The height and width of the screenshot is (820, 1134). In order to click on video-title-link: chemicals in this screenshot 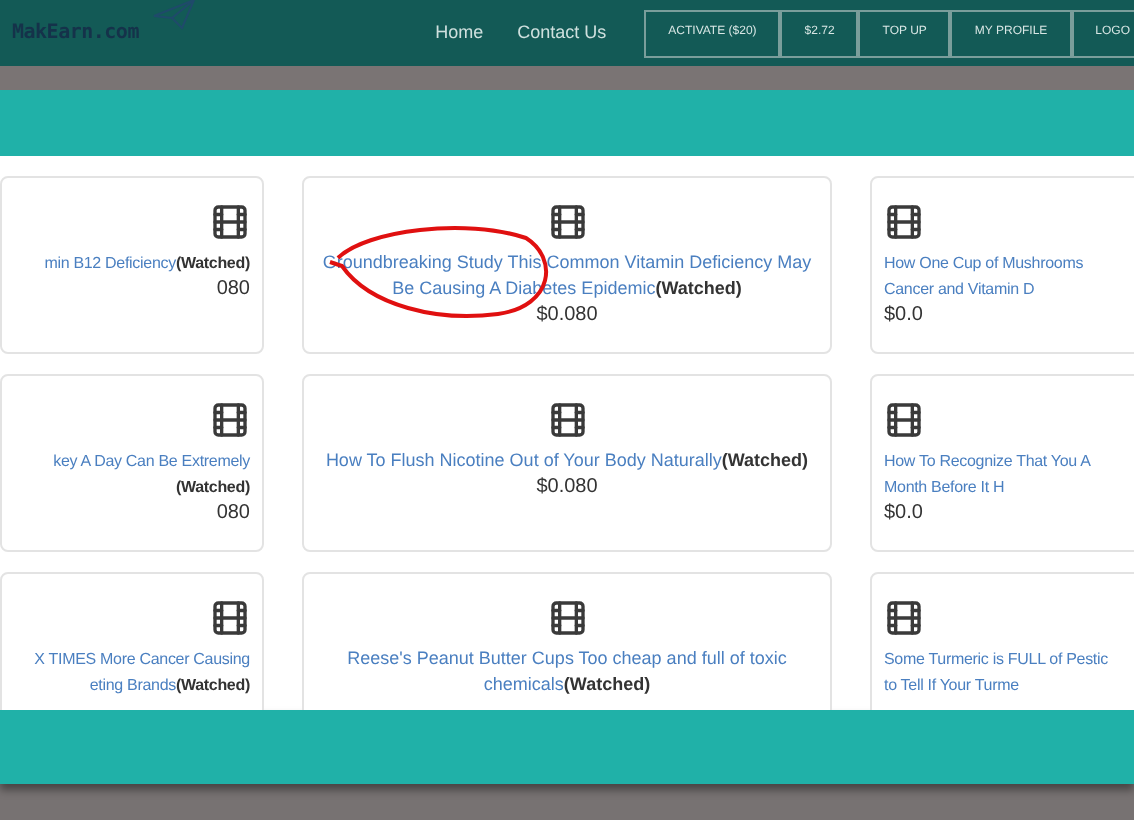, I will do `click(523, 684)`.